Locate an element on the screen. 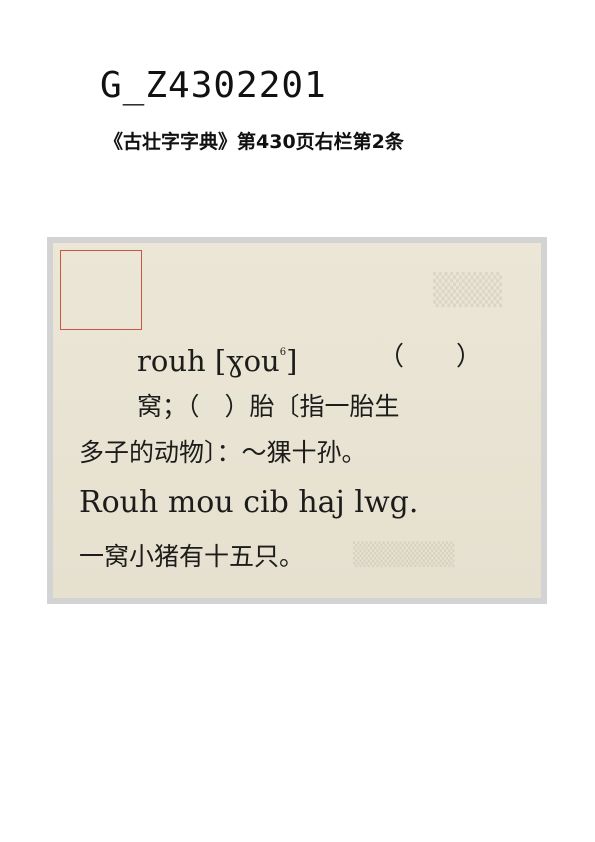 This screenshot has height=842, width=595. pronunciation: rouh [ɣou6] is located at coordinates (217, 357).